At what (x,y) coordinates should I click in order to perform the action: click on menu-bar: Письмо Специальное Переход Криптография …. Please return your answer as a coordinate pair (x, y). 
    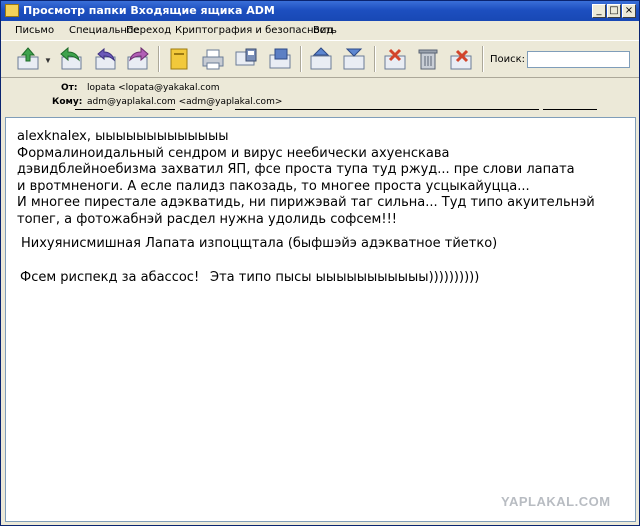
    Looking at the image, I should click on (320, 30).